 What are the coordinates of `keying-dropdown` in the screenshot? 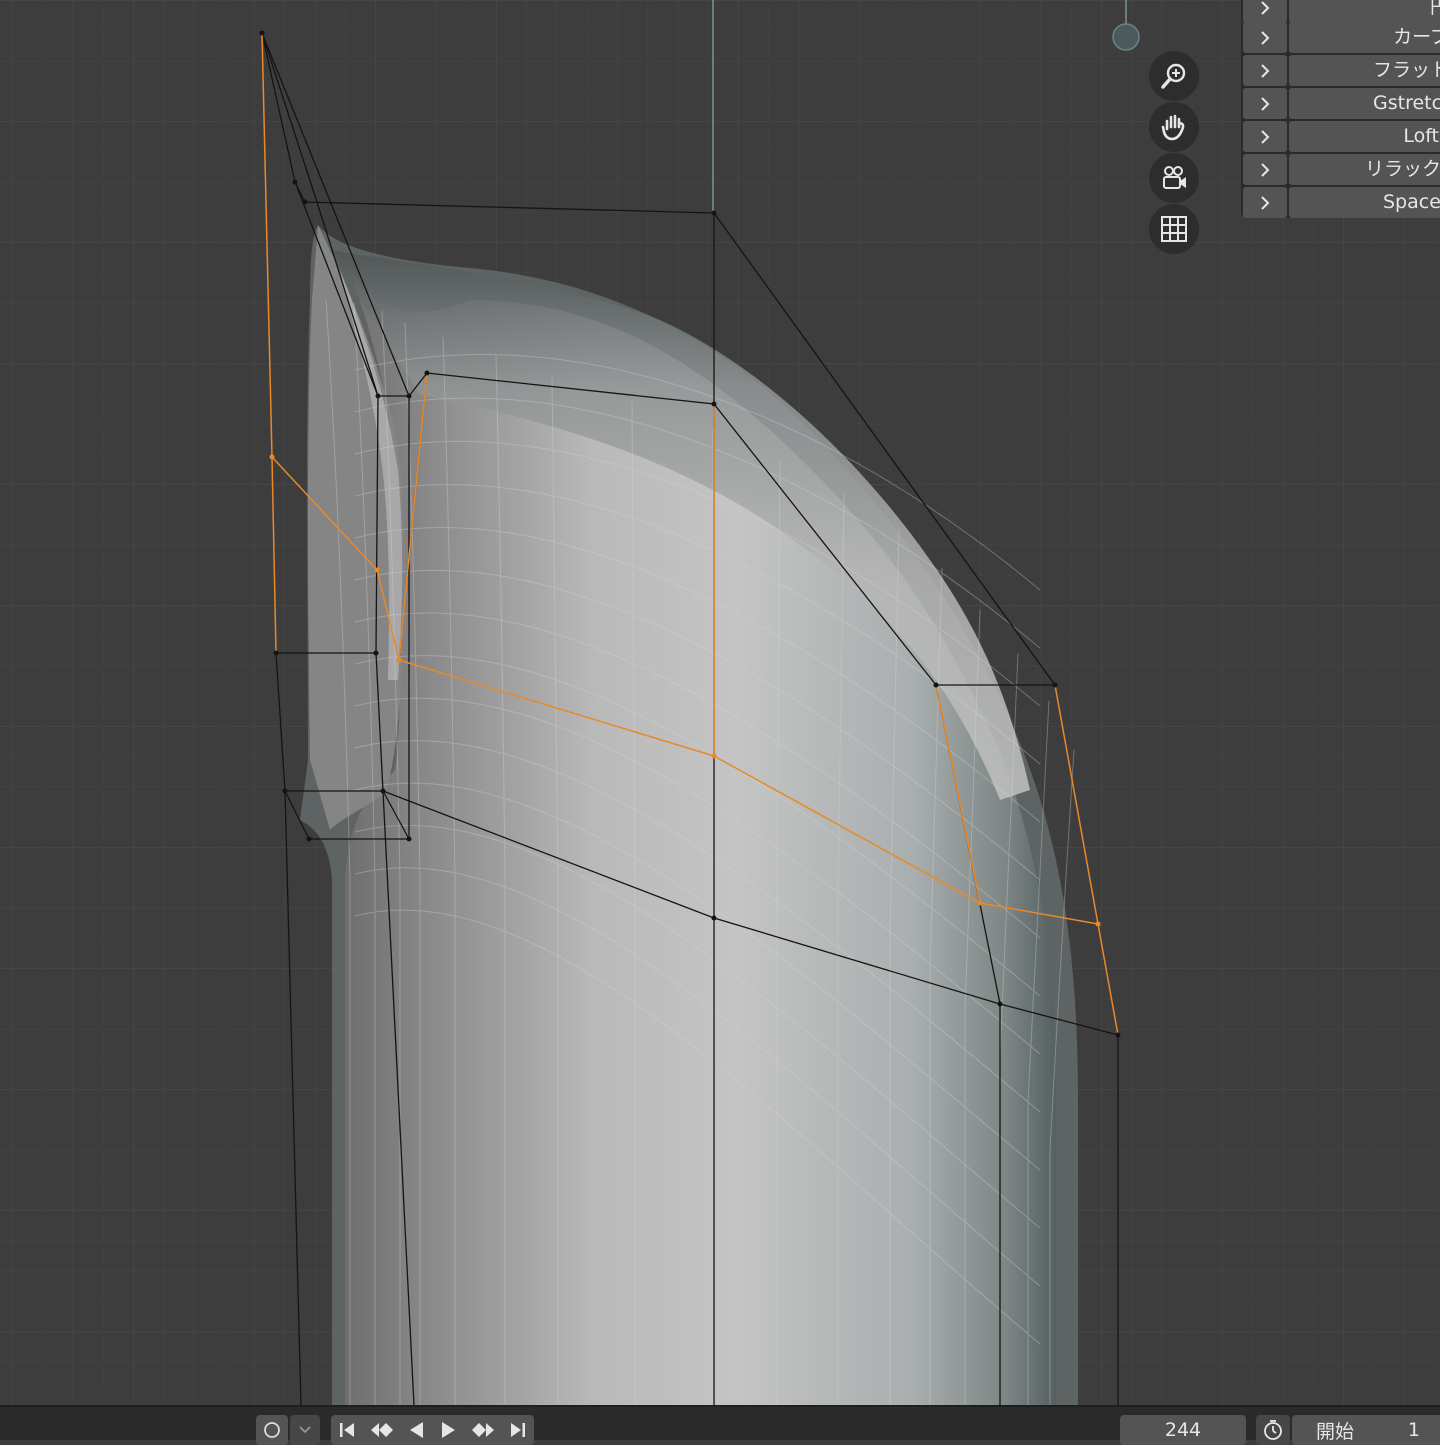 It's located at (305, 1430).